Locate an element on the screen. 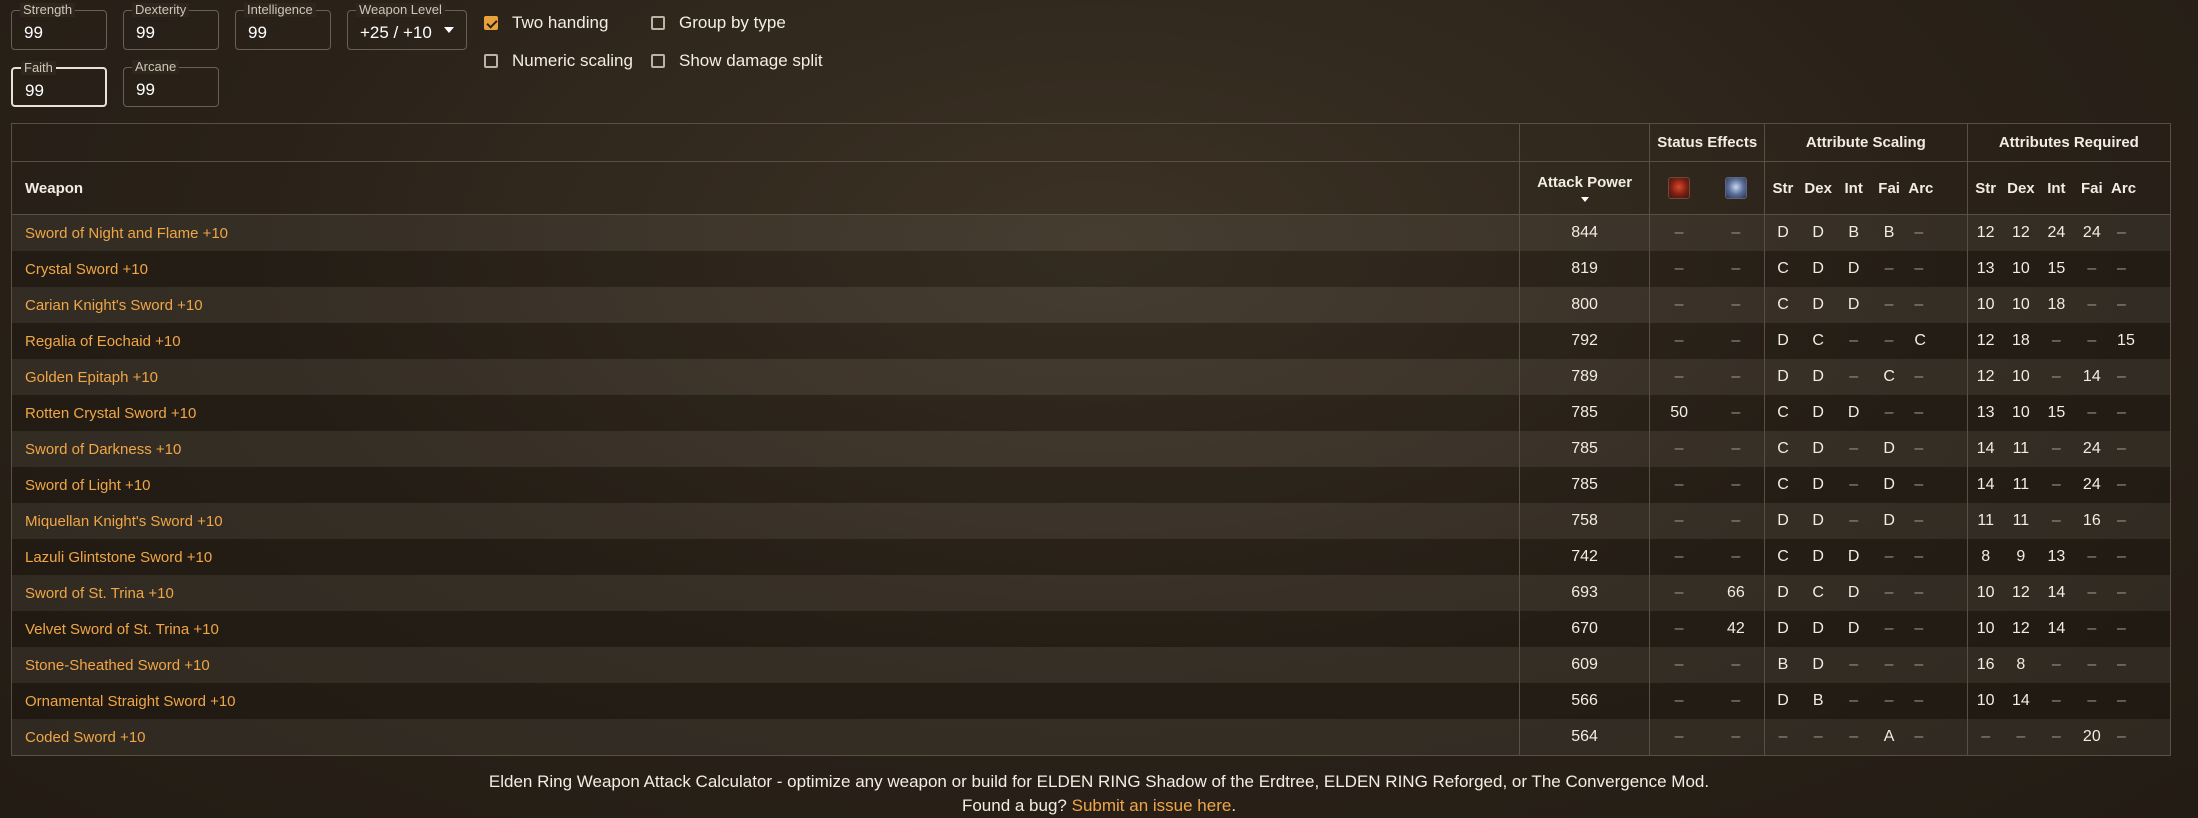 The height and width of the screenshot is (818, 2198). show-damage-split-checkbox: Show damage split is located at coordinates (737, 61).